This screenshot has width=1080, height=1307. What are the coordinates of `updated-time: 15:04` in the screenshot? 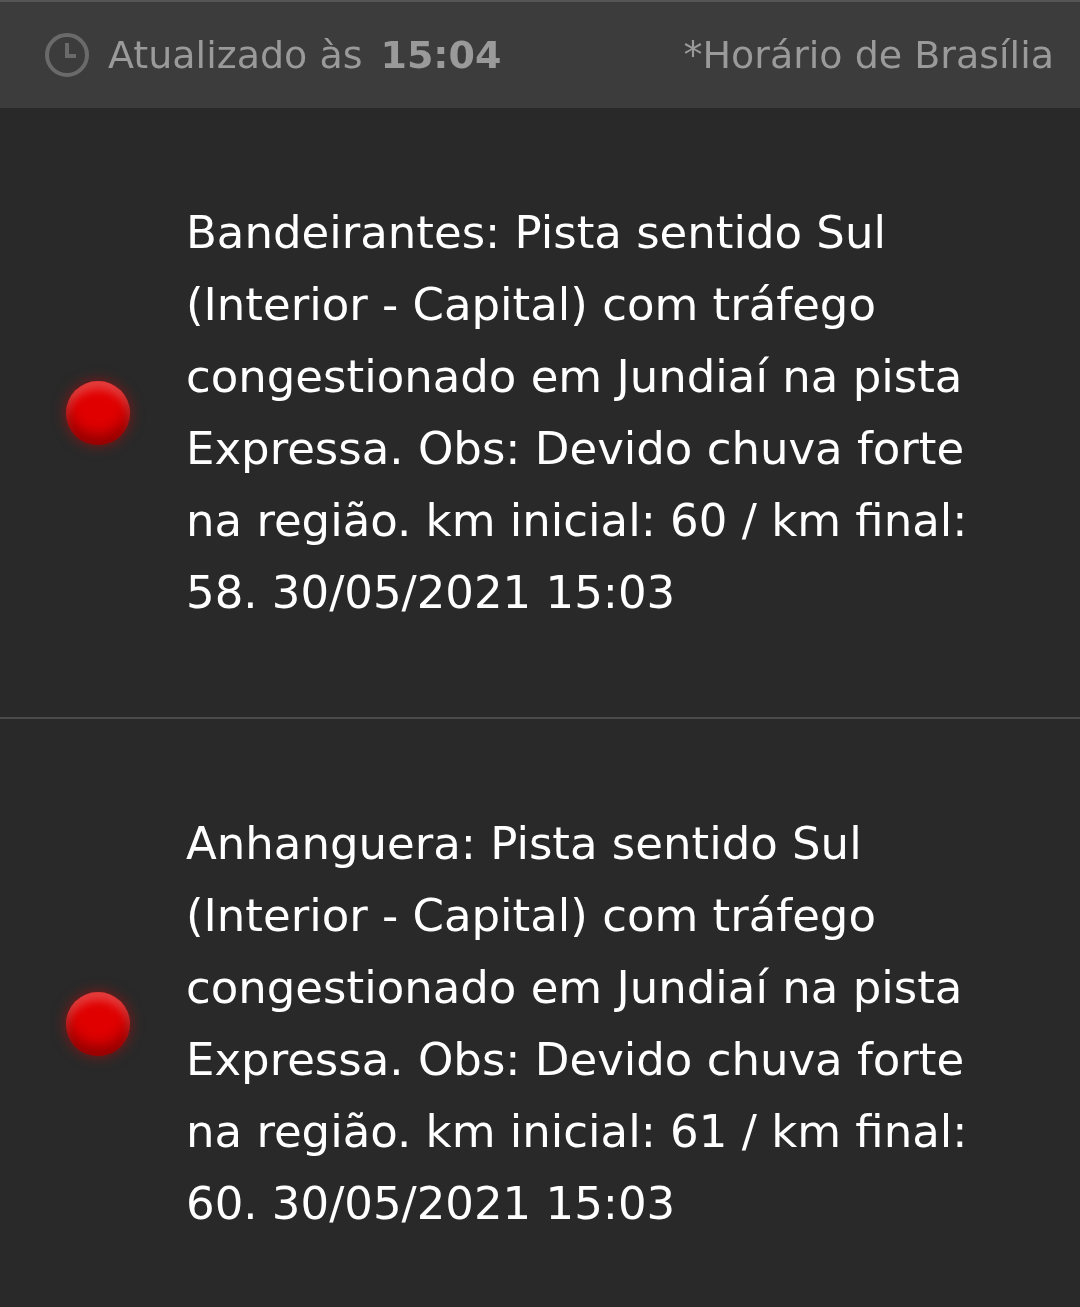 It's located at (441, 55).